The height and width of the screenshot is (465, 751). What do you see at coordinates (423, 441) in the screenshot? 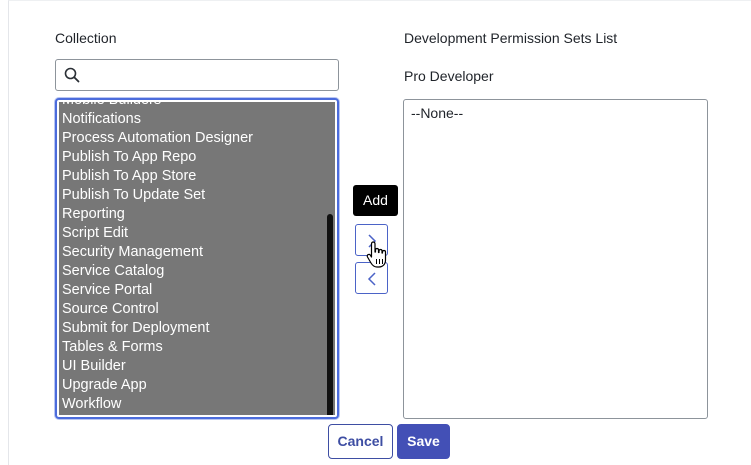
I see `save-button: Save` at bounding box center [423, 441].